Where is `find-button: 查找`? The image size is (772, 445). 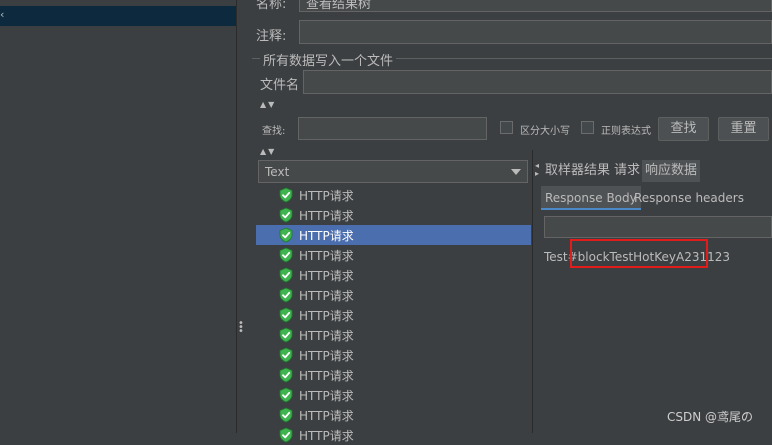 find-button: 查找 is located at coordinates (683, 129).